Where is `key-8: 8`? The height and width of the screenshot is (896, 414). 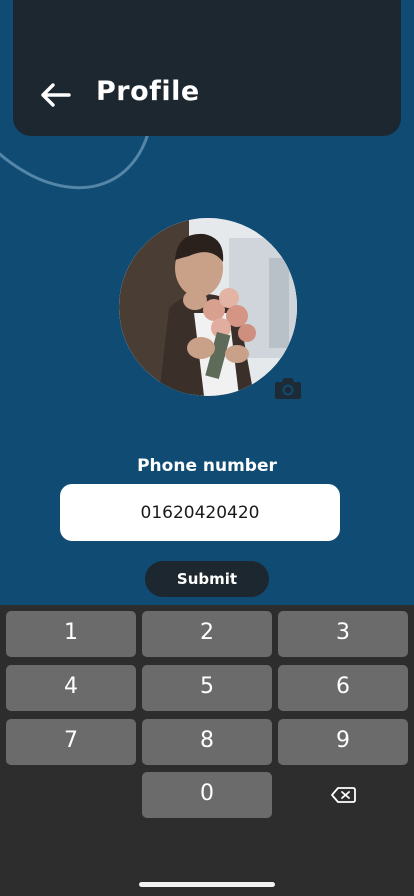
key-8: 8 is located at coordinates (207, 742).